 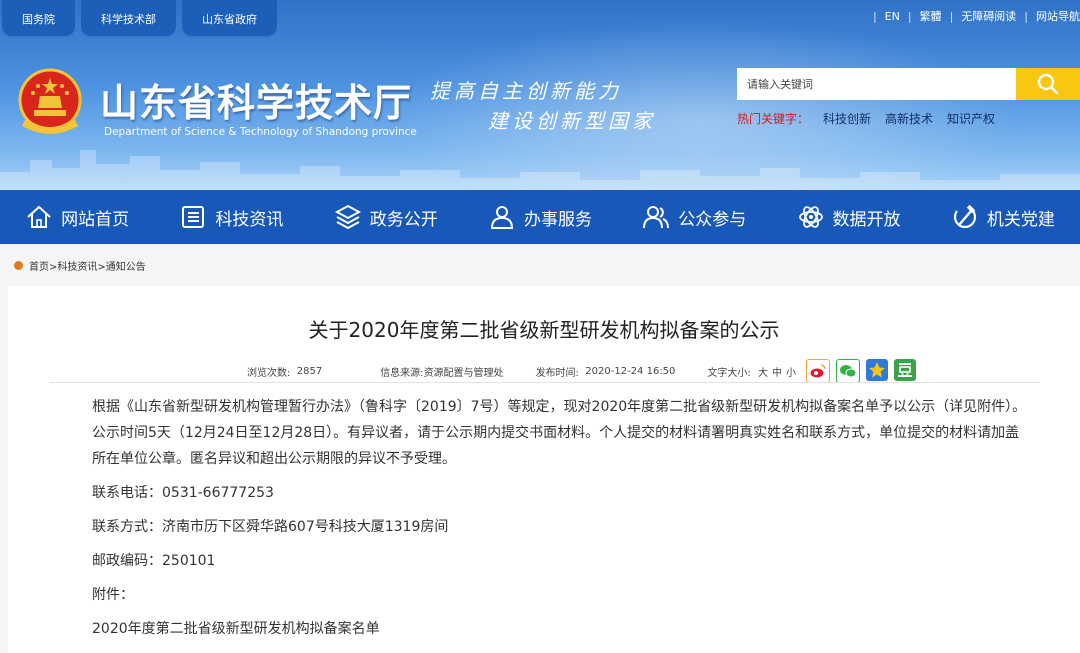 I want to click on english-link: EN, so click(x=892, y=16).